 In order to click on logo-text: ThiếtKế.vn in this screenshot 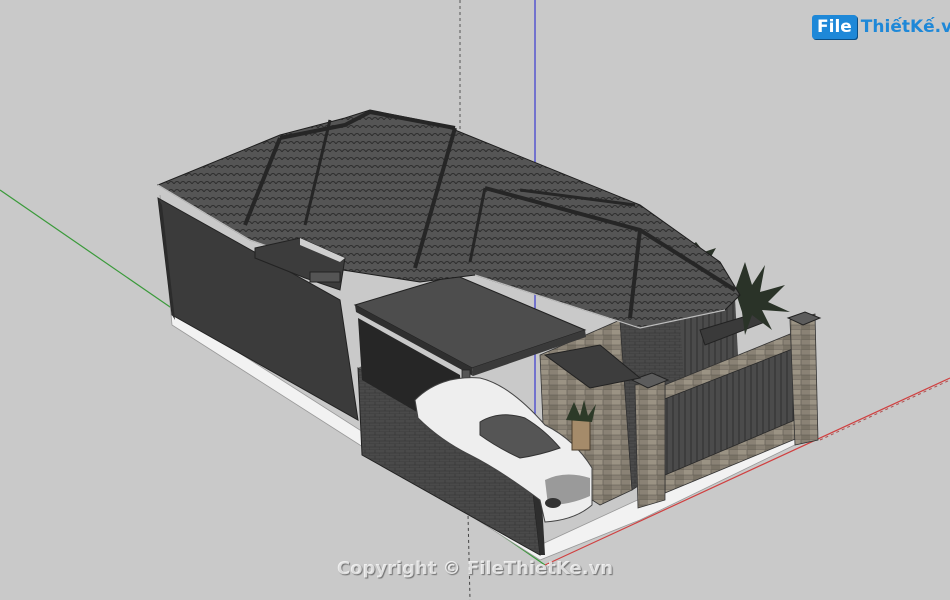, I will do `click(905, 27)`.